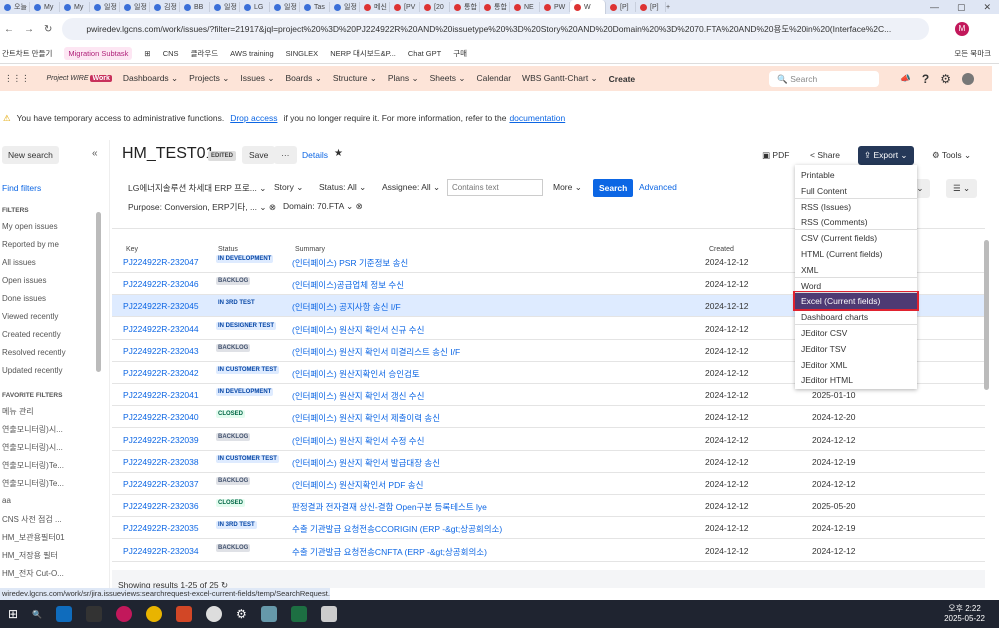 Image resolution: width=999 pixels, height=628 pixels. Describe the element at coordinates (986, 315) in the screenshot. I see `table-scrollbar` at that location.